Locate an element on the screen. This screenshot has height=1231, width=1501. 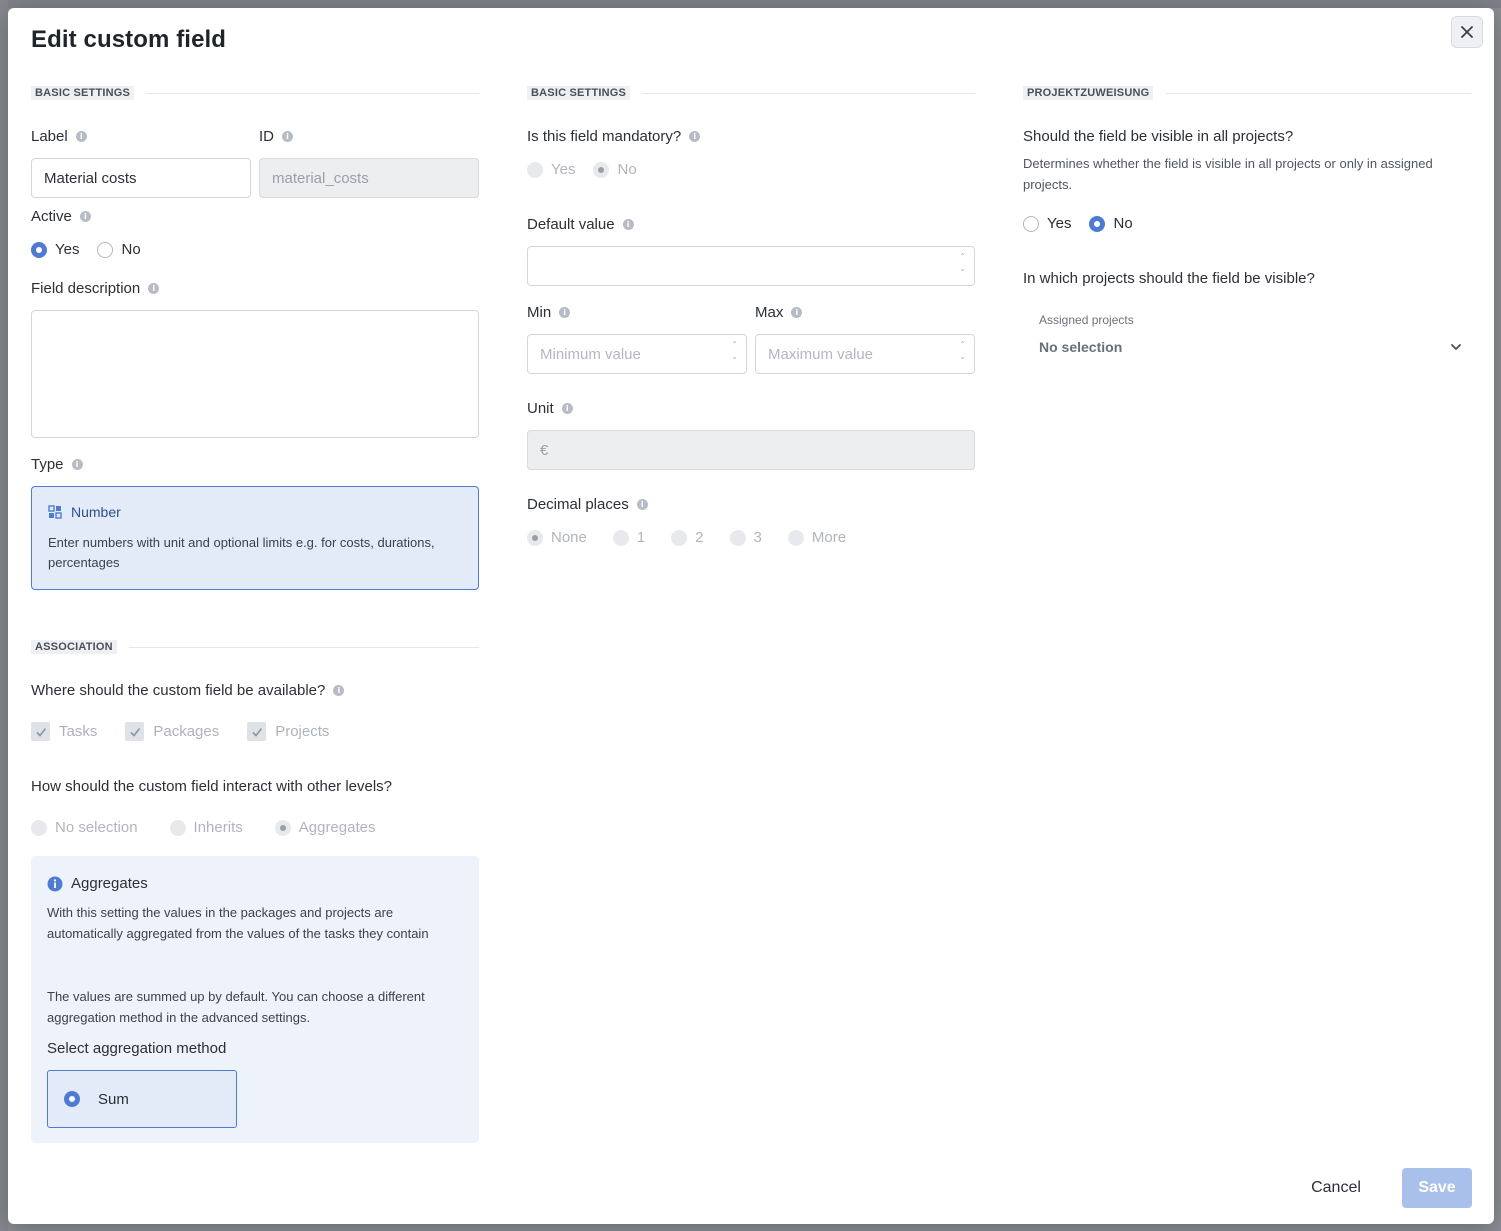
visible-no-radio: No is located at coordinates (1111, 223).